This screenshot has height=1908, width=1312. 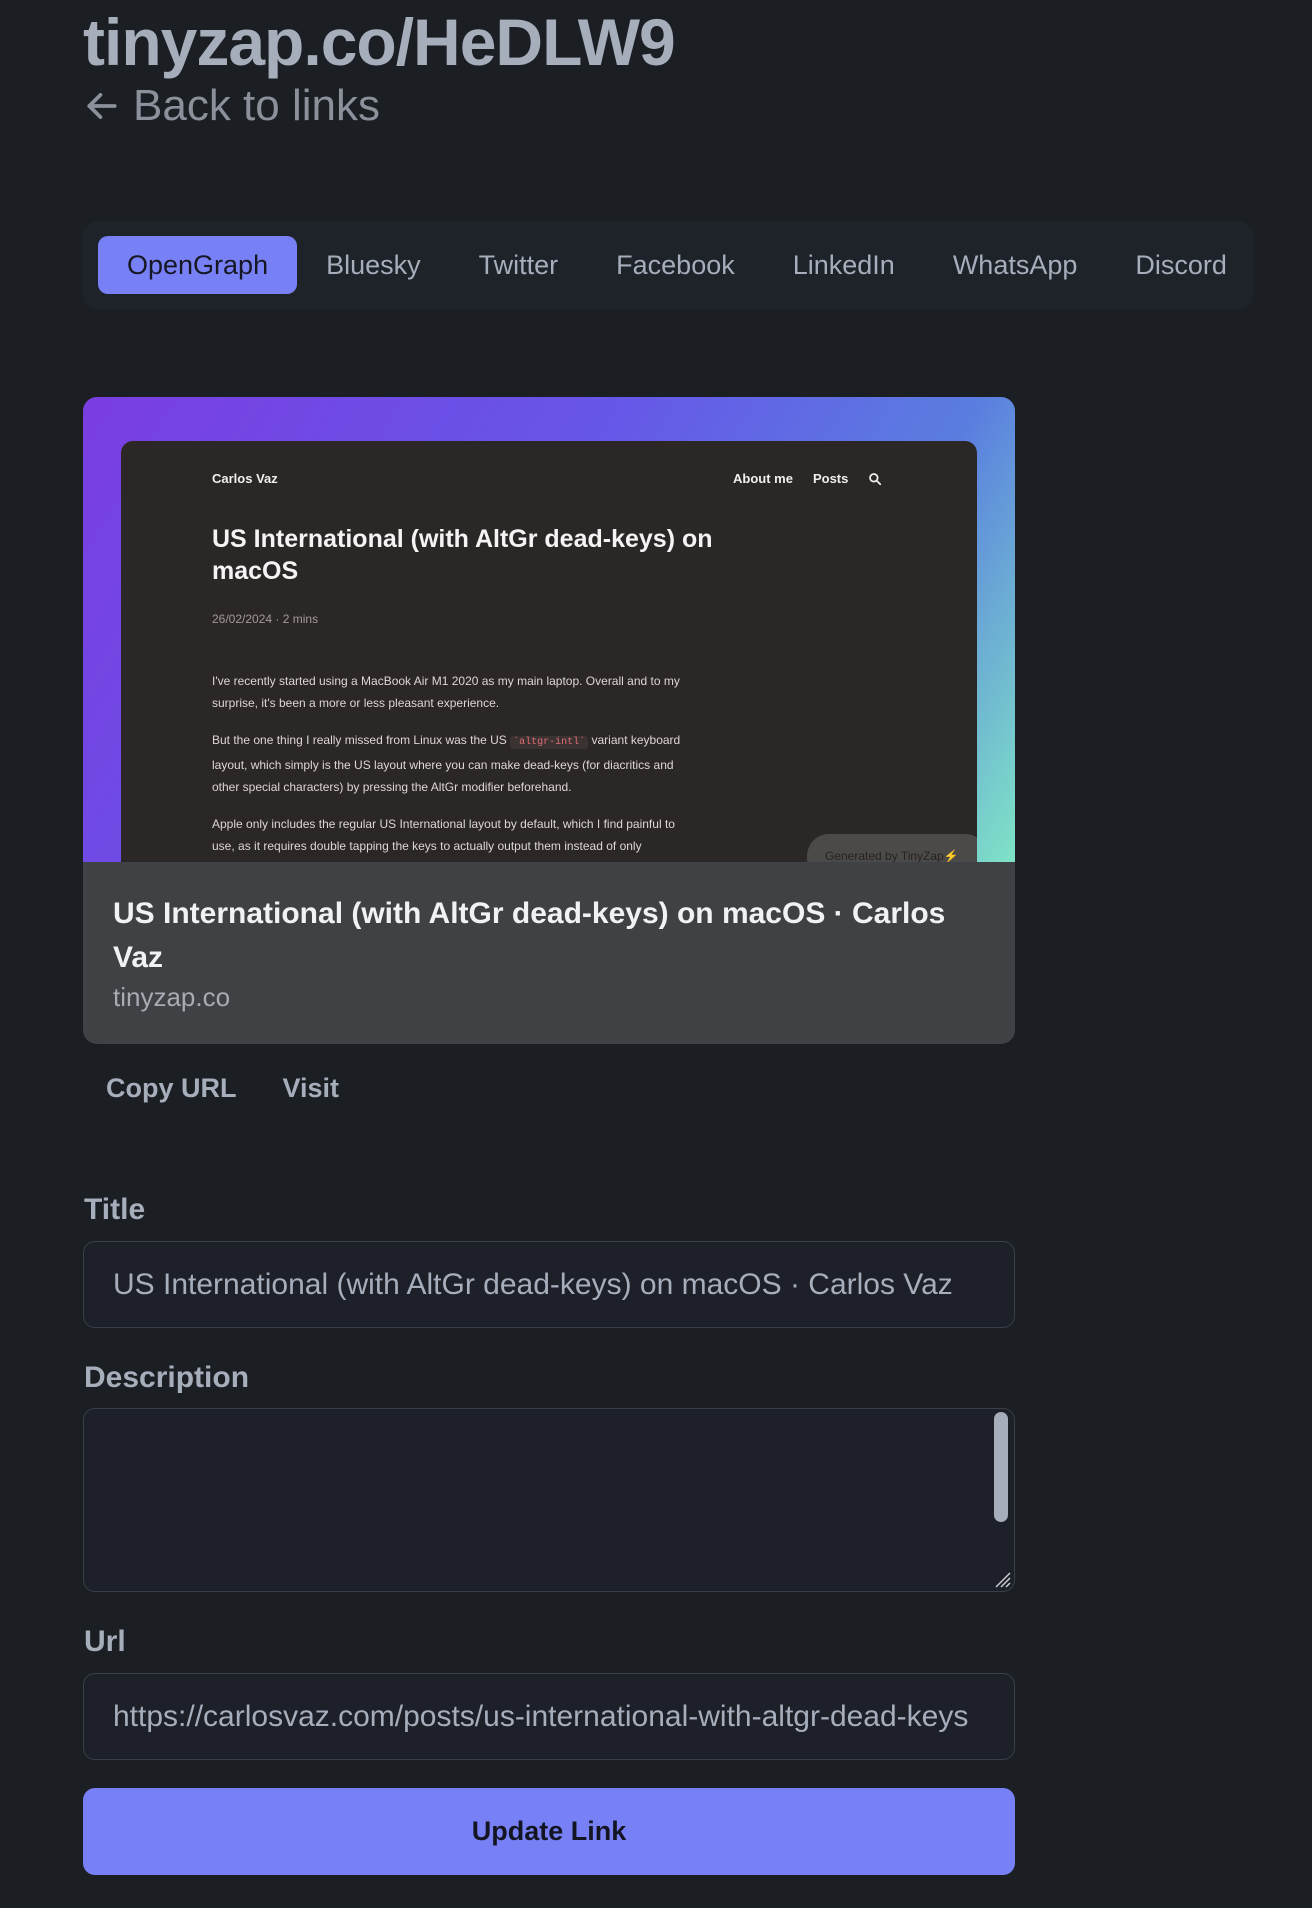 I want to click on tab-linkedin: LinkedIn, so click(x=844, y=265).